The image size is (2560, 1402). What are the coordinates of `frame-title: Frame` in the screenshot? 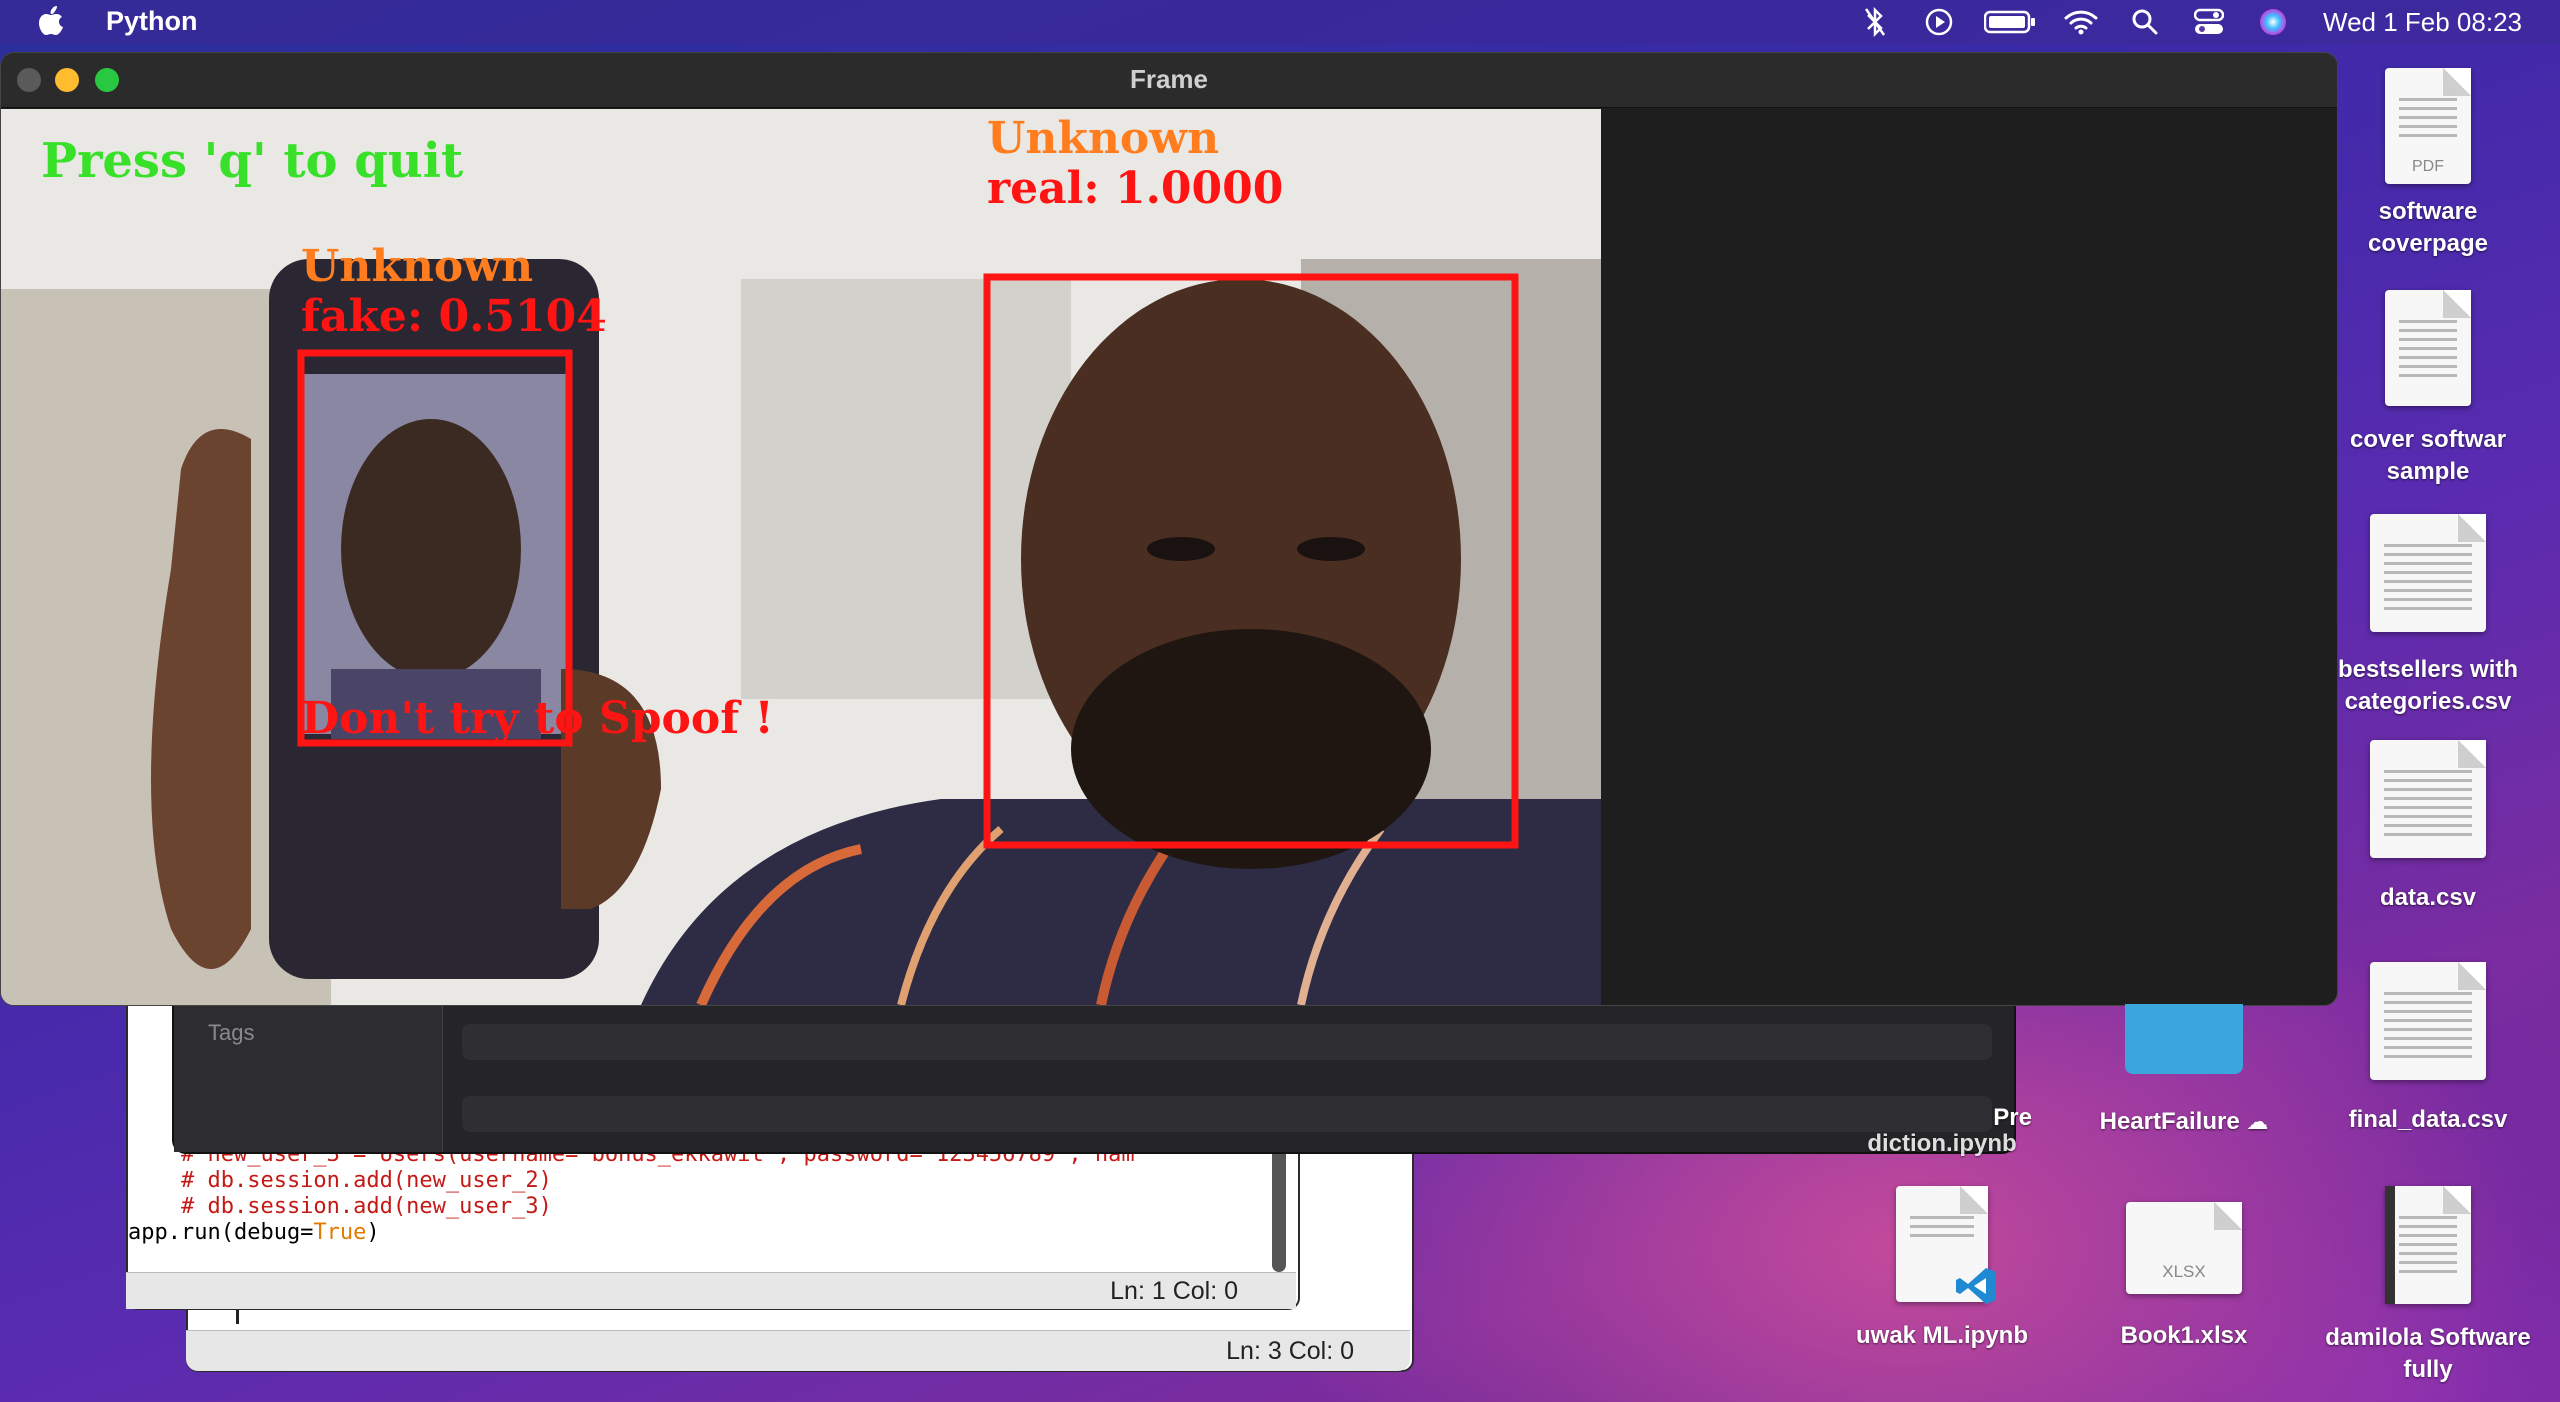 It's located at (1169, 79).